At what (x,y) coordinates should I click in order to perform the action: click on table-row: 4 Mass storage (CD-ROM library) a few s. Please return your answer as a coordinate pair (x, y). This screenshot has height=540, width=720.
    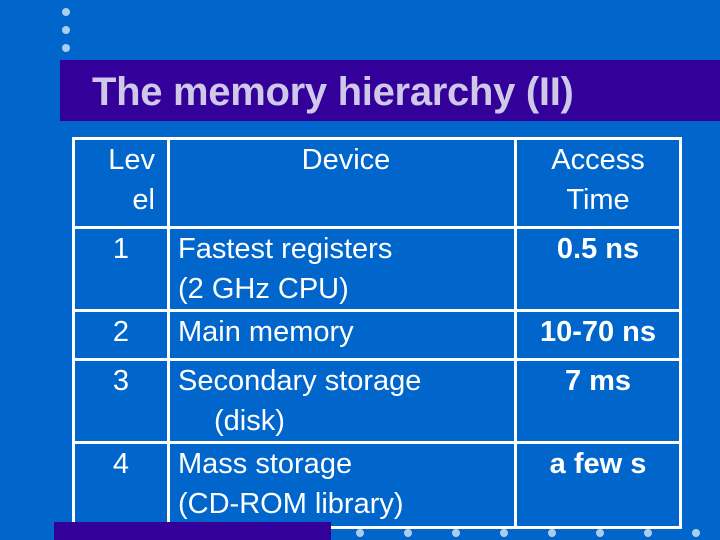
    Looking at the image, I should click on (377, 485).